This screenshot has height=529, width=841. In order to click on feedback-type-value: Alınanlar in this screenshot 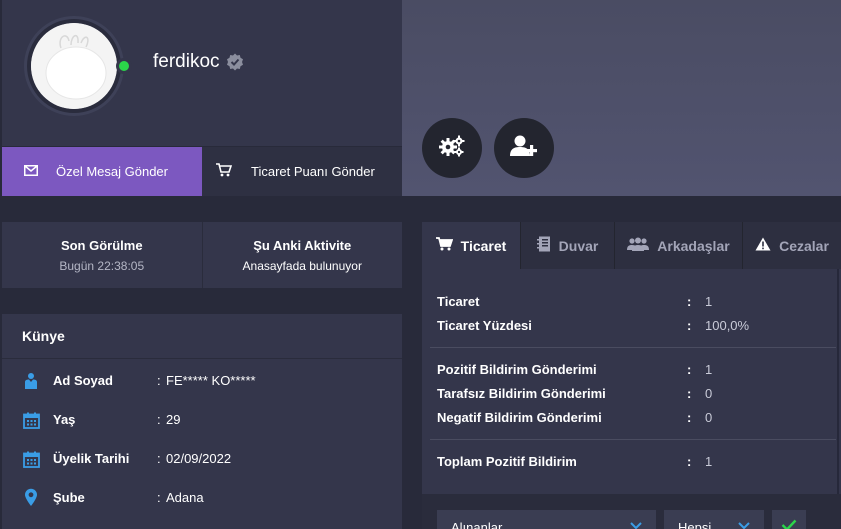, I will do `click(477, 524)`.